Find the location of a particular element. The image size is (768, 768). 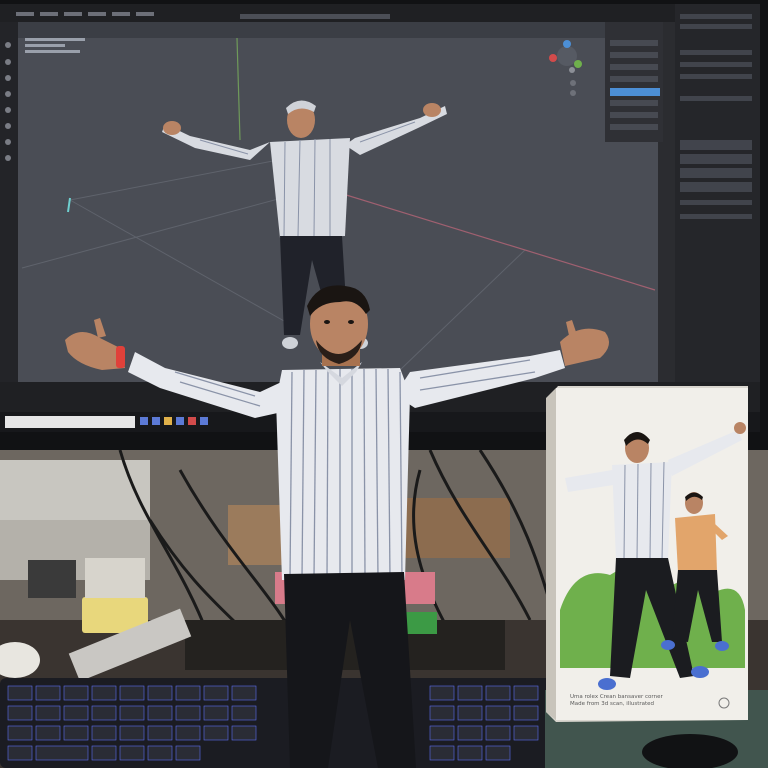

box-title-line: Uma rolex Crean bansaver corner is located at coordinates (616, 697).